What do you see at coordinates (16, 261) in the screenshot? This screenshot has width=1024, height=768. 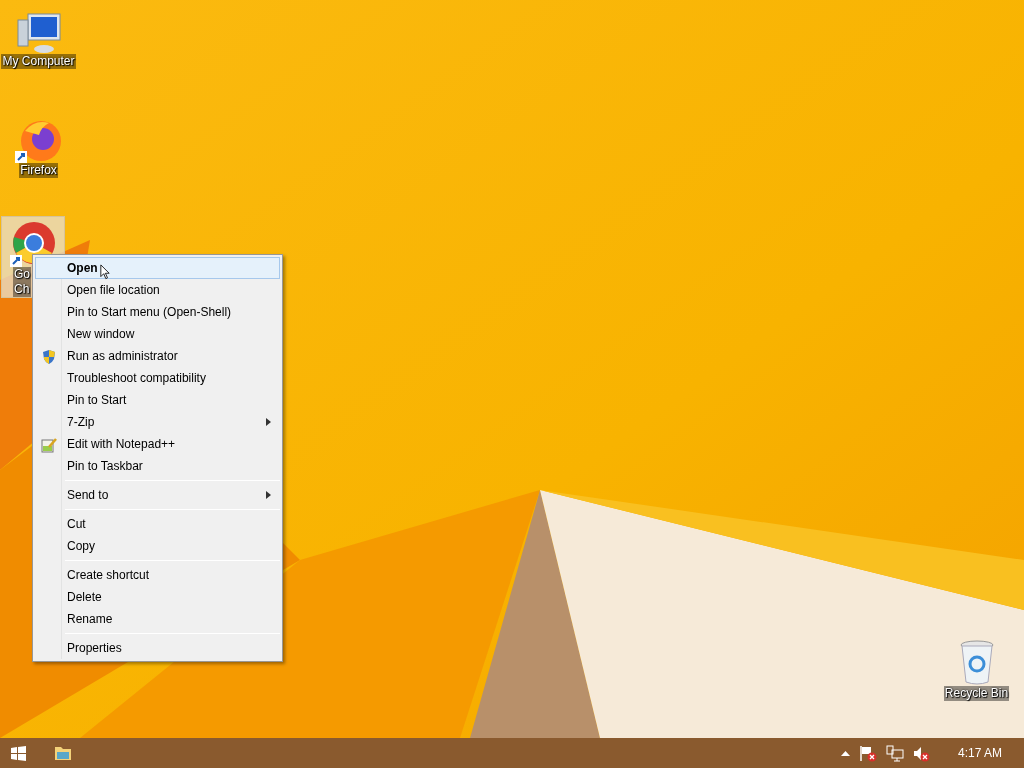 I see `shortcut-arrow-icon` at bounding box center [16, 261].